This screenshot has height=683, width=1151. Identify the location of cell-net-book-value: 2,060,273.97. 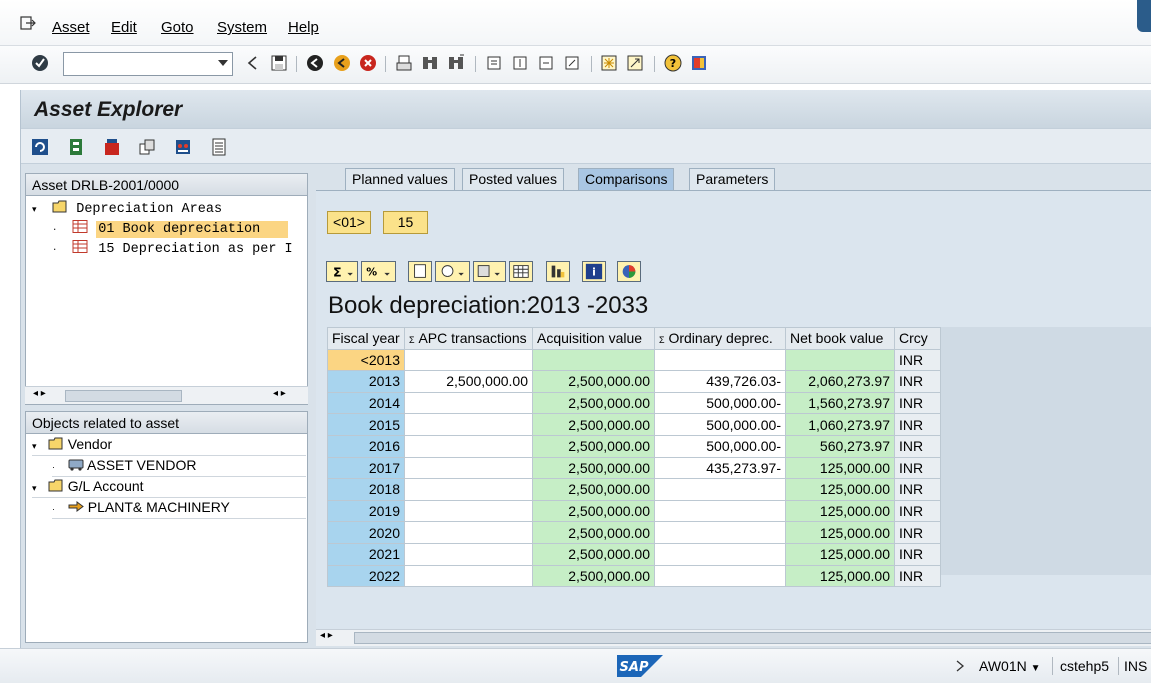
(840, 381).